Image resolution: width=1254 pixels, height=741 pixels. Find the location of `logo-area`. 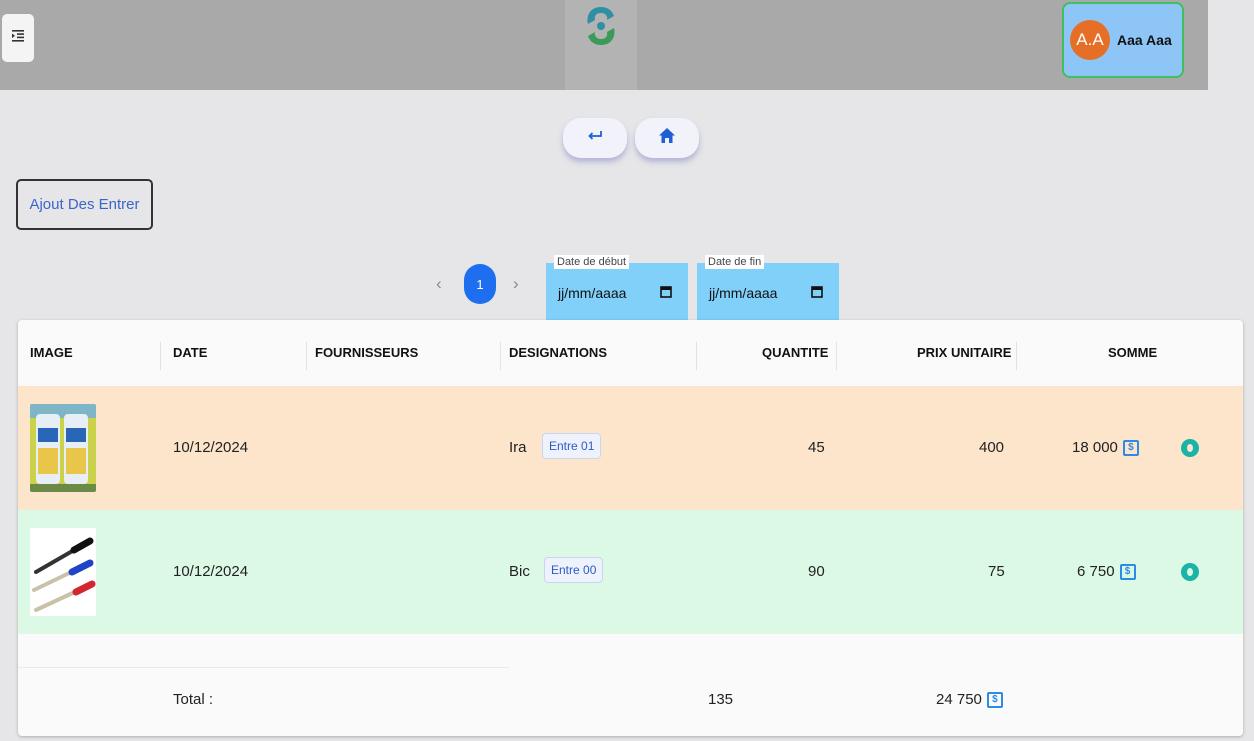

logo-area is located at coordinates (601, 45).